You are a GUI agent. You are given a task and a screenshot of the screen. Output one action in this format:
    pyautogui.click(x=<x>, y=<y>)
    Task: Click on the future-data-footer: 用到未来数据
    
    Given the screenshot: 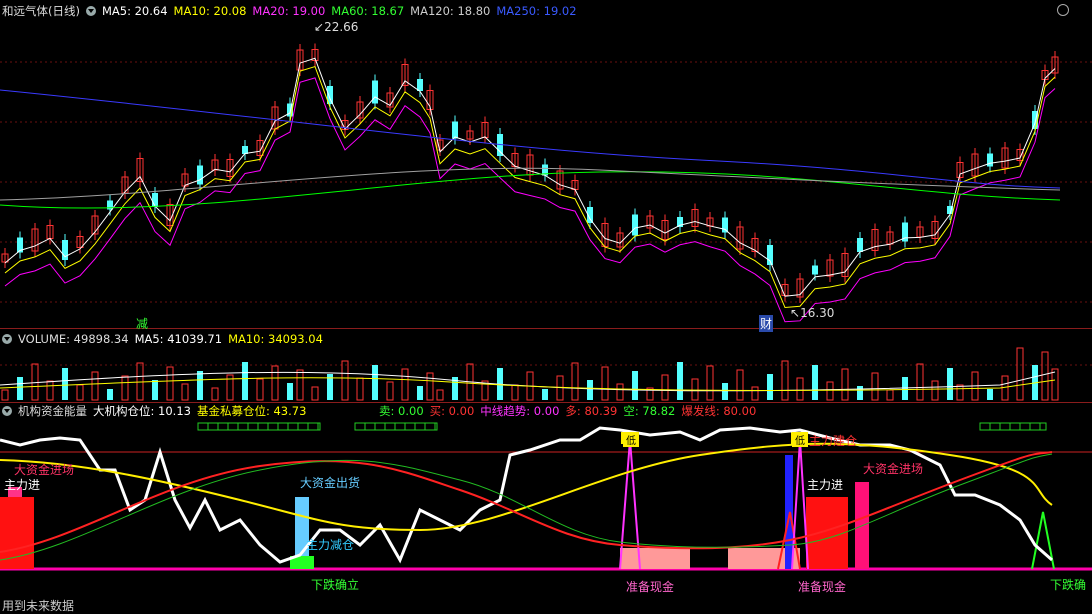 What is the action you would take?
    pyautogui.click(x=38, y=606)
    